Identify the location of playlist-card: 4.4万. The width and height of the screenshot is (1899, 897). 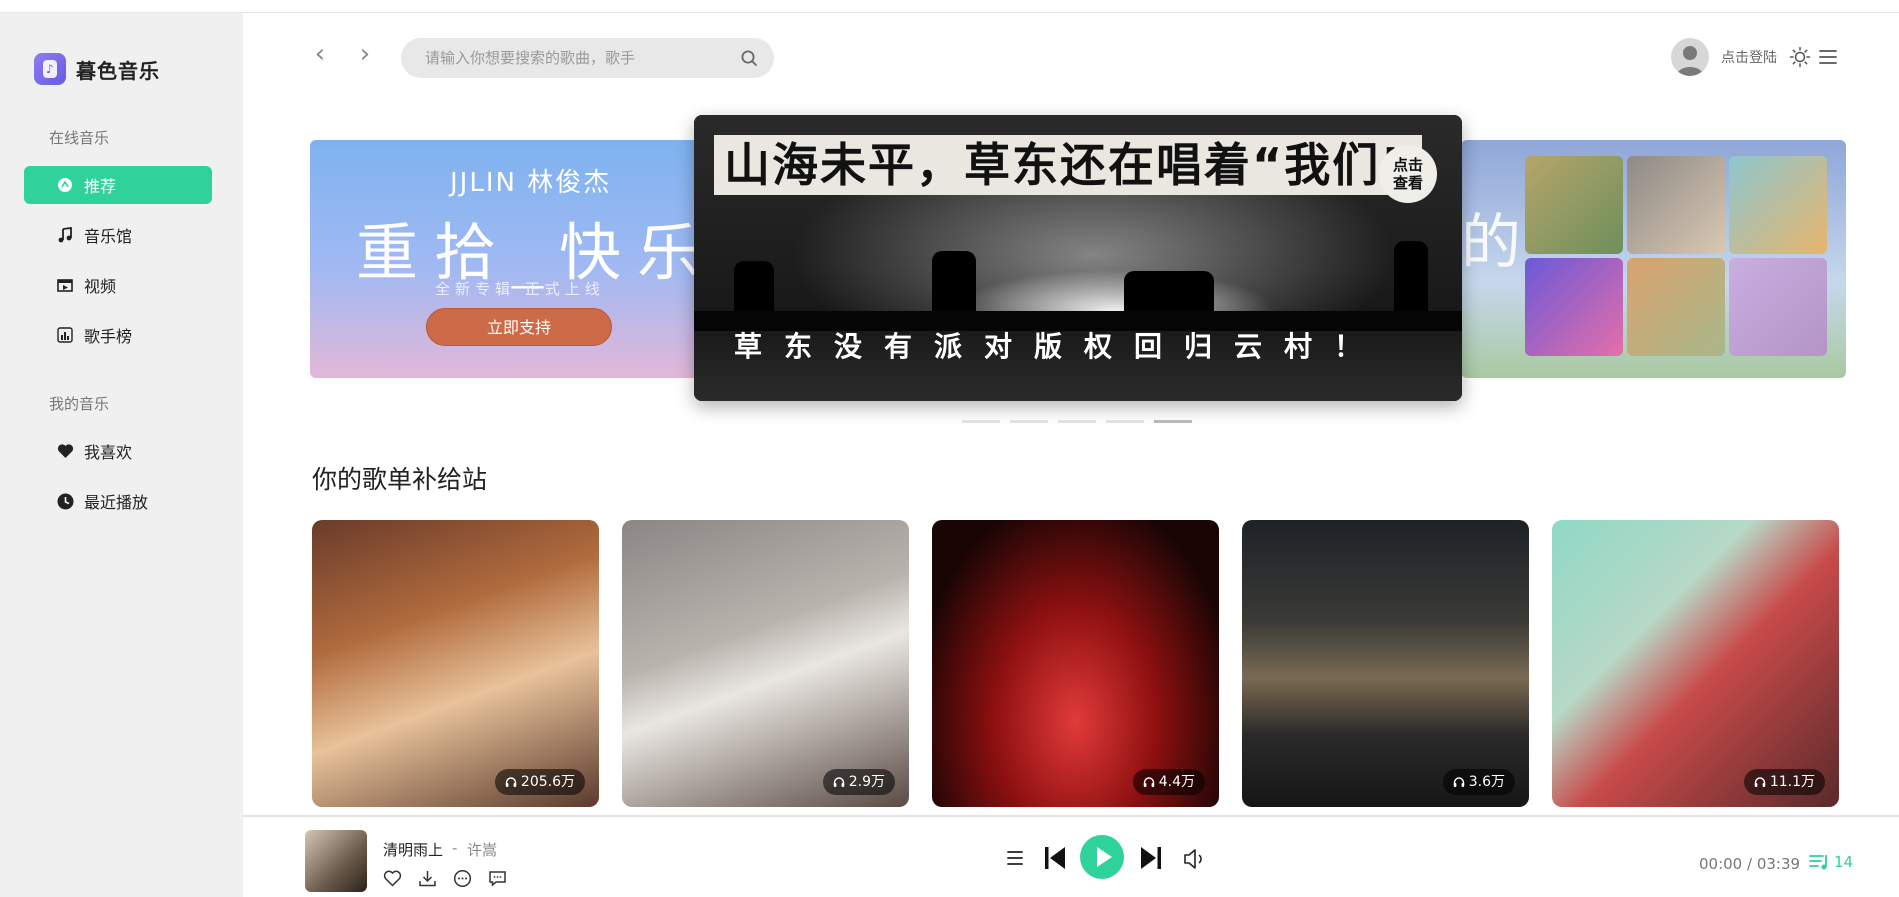
(1075, 663).